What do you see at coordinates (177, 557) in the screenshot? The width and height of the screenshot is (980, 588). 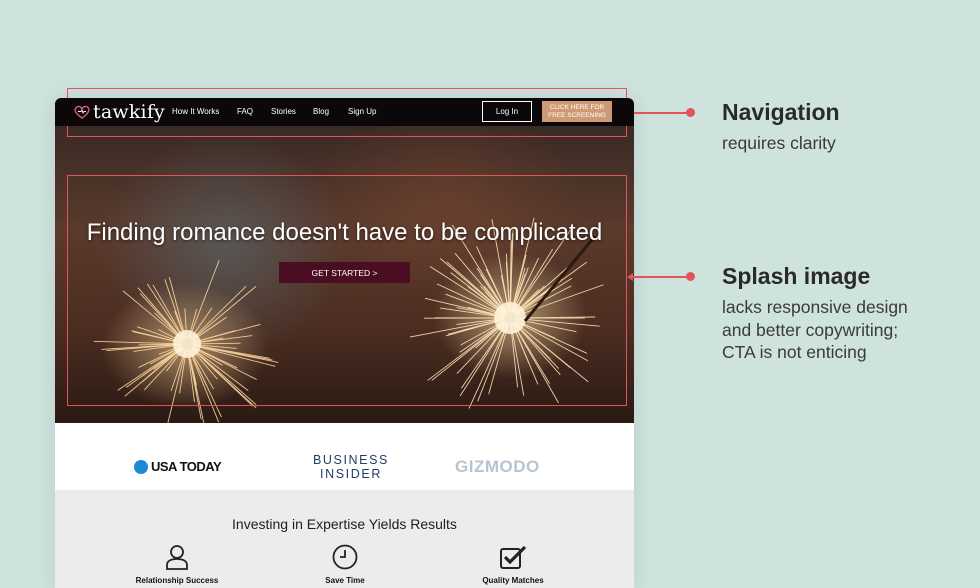 I see `person-icon` at bounding box center [177, 557].